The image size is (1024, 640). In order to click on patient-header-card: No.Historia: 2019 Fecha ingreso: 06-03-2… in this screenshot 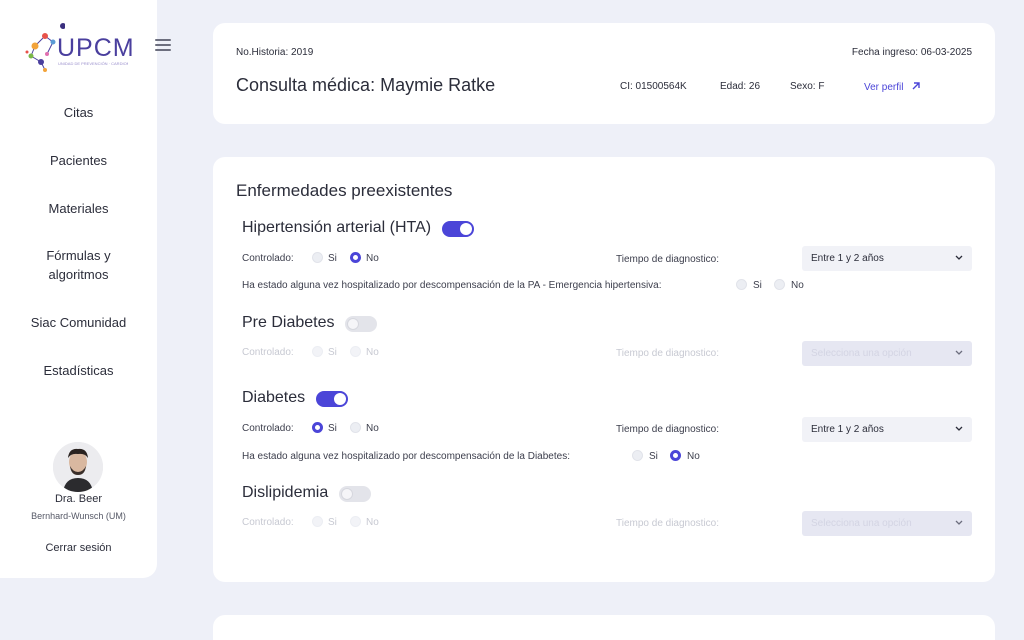, I will do `click(604, 73)`.